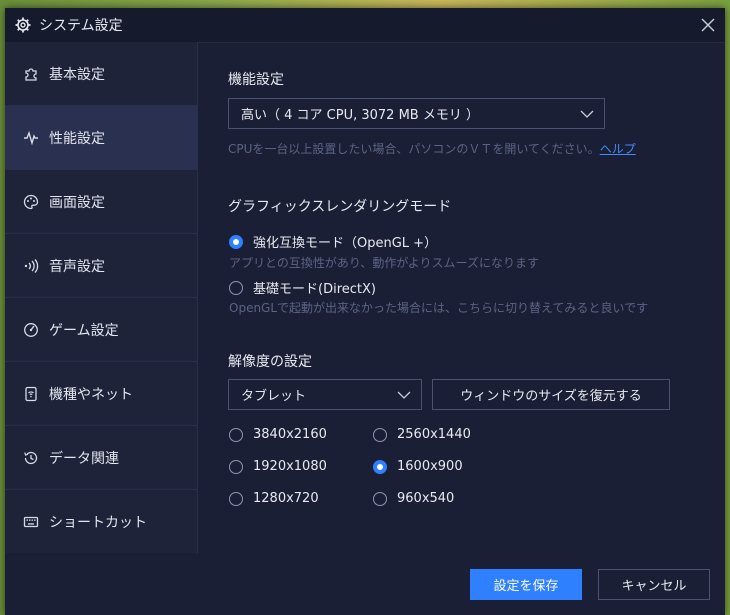 This screenshot has width=730, height=615. I want to click on dialog-footer: 設定を保存 キャンセル, so click(365, 584).